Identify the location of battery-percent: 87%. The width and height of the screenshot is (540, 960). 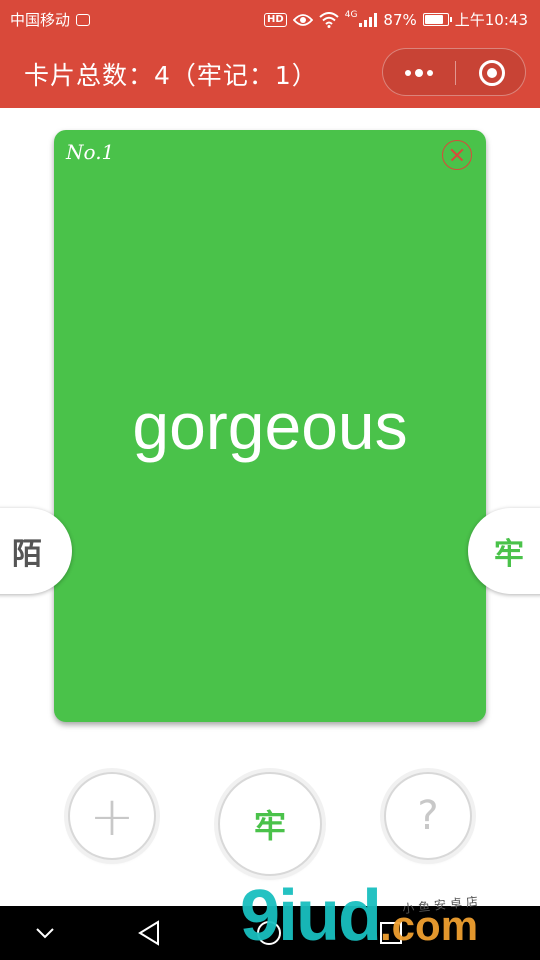
(400, 19).